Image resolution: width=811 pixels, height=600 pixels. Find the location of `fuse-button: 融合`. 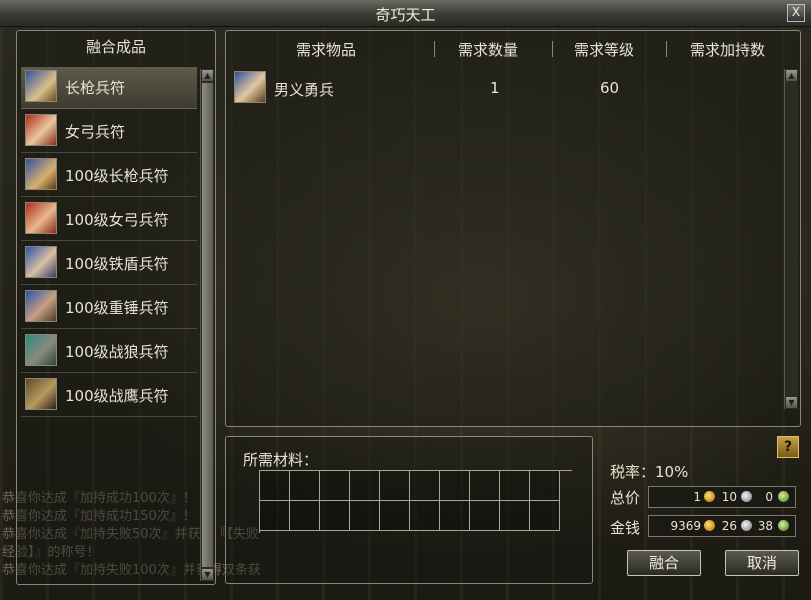

fuse-button: 融合 is located at coordinates (664, 563).